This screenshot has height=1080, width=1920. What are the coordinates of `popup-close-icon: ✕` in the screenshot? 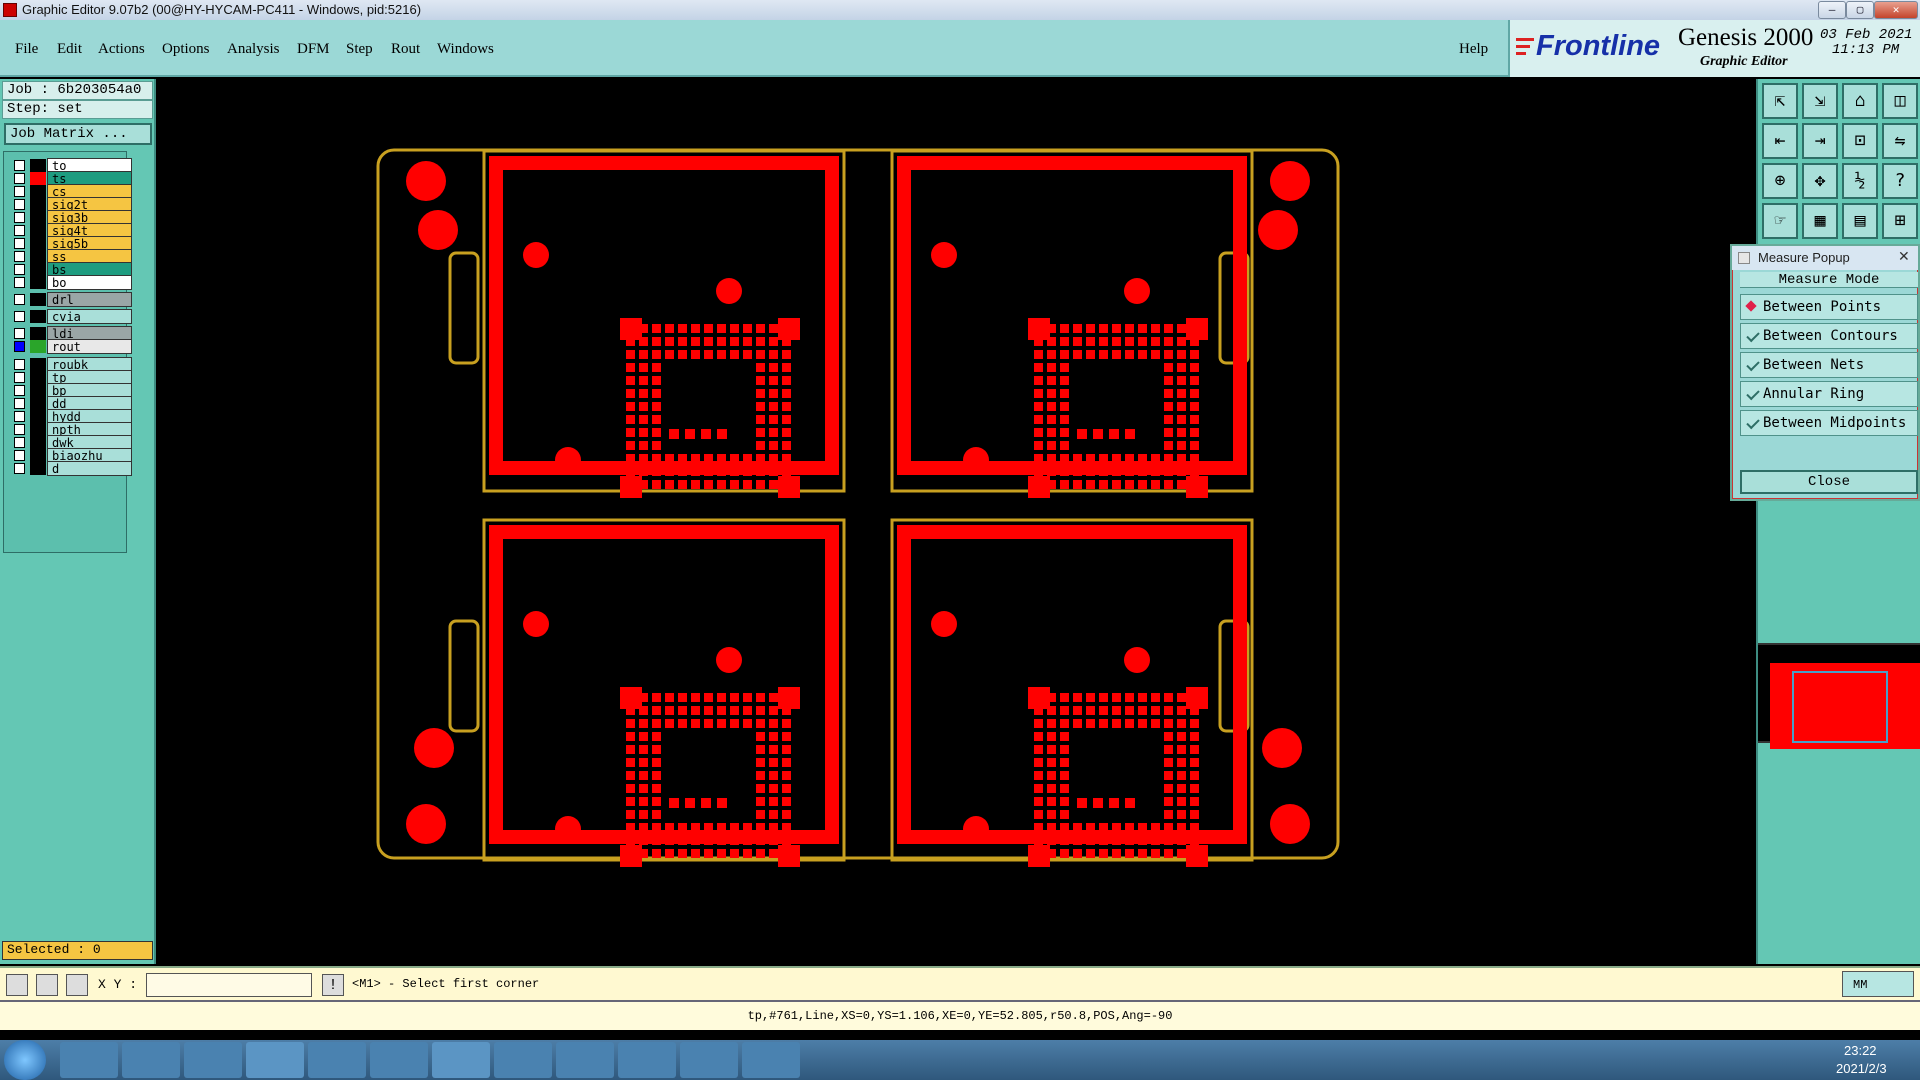 It's located at (1904, 256).